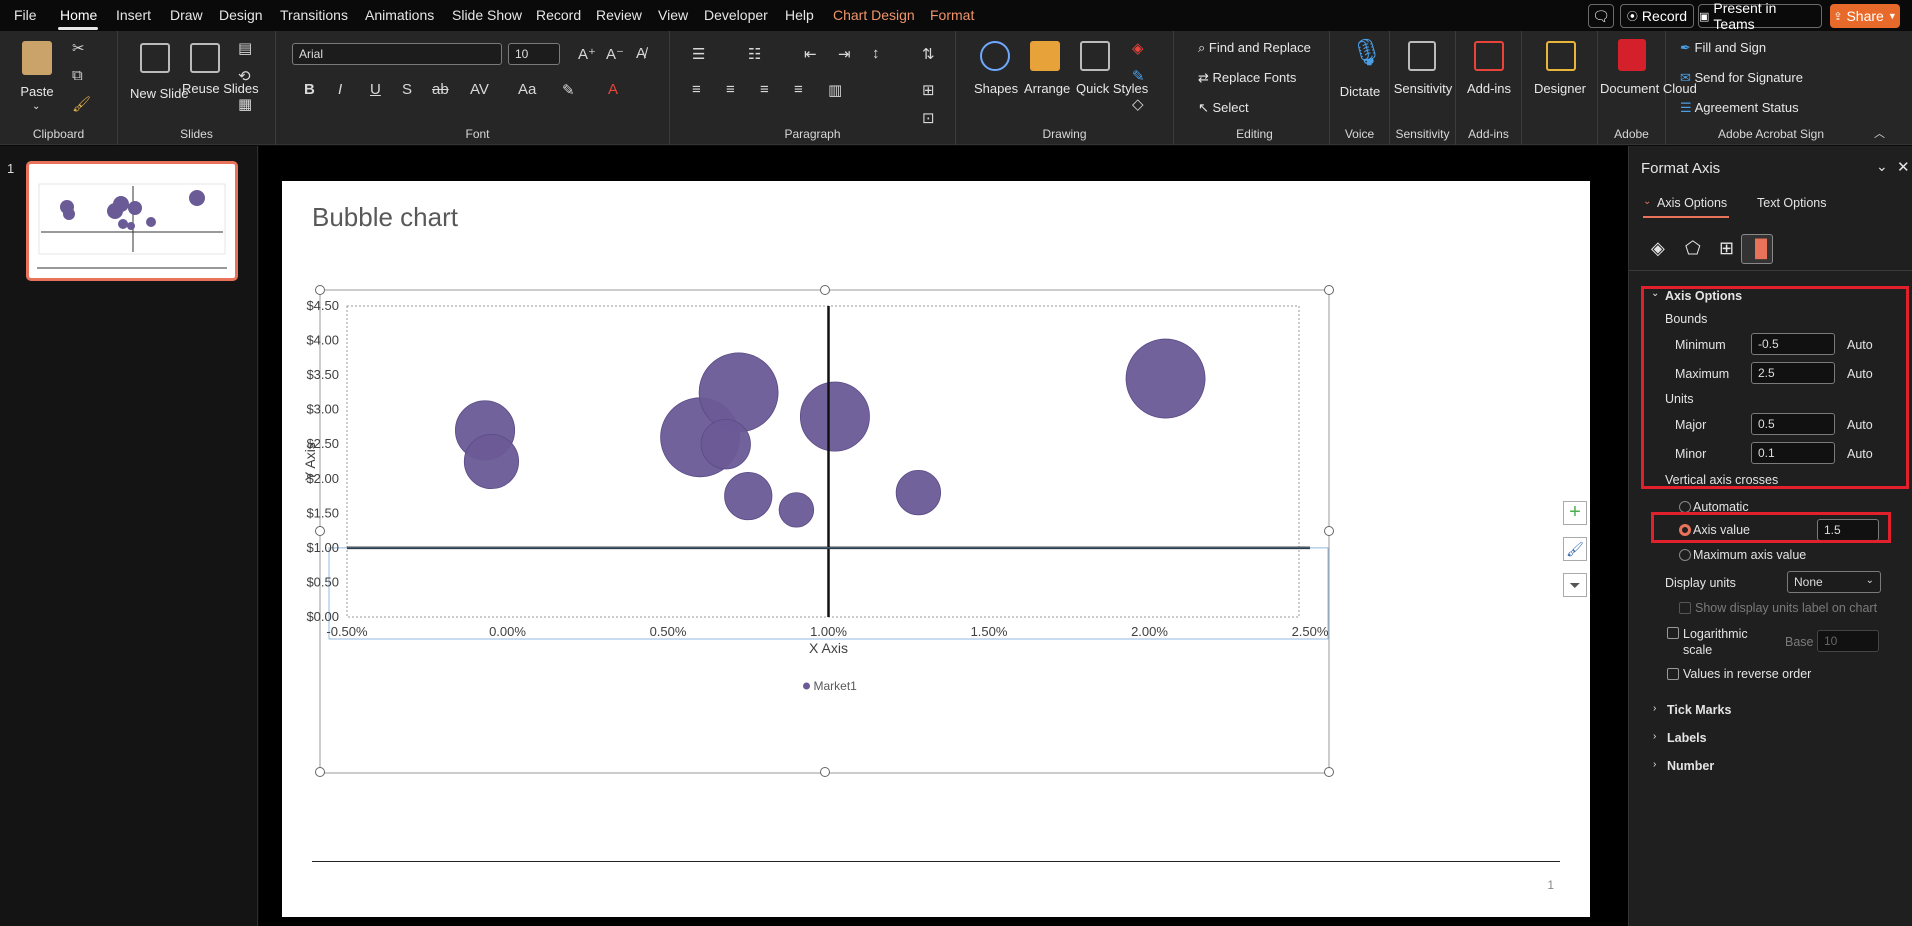 This screenshot has width=1912, height=926. I want to click on tab-developer: Developer, so click(736, 15).